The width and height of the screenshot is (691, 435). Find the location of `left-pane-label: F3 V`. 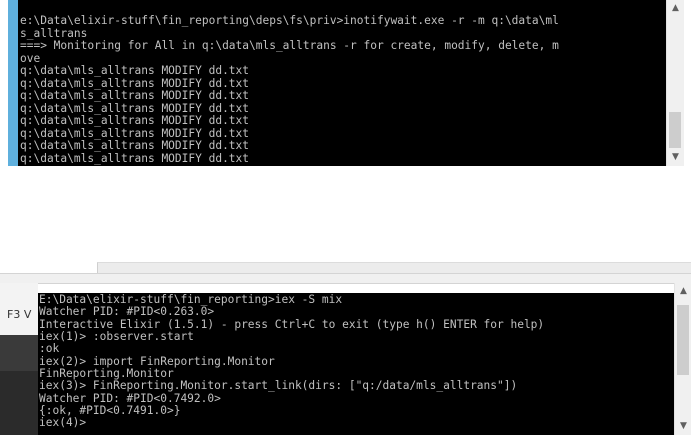

left-pane-label: F3 V is located at coordinates (19, 314).